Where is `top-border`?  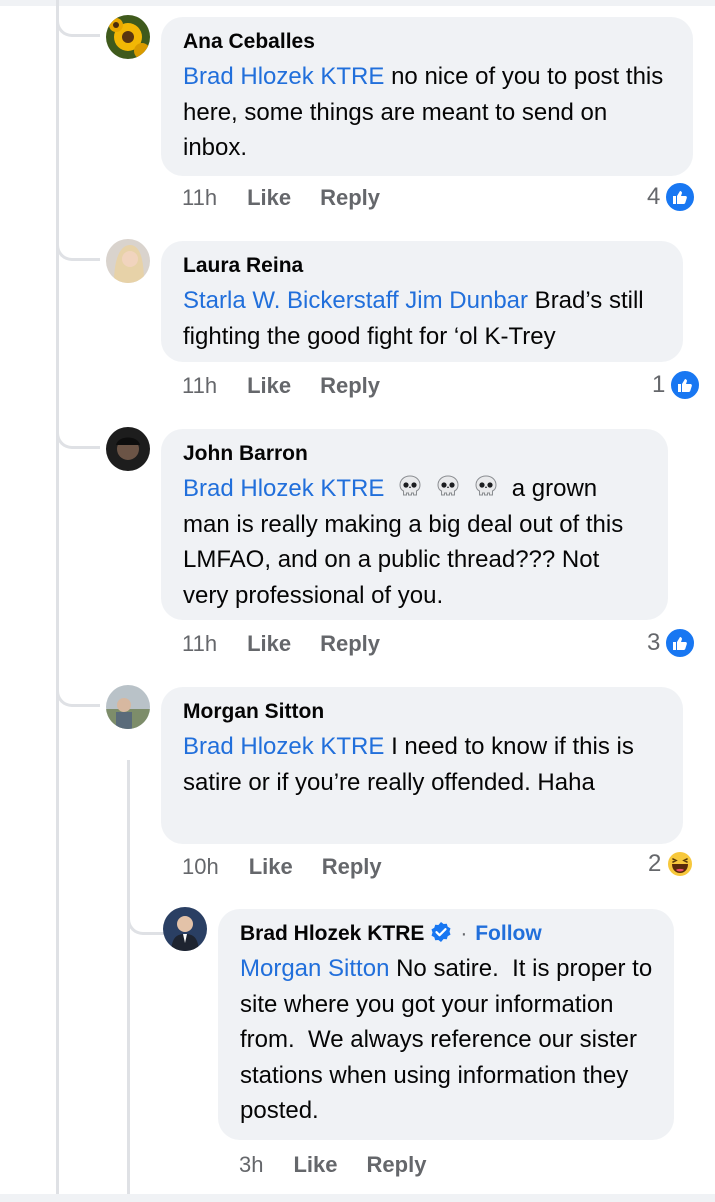
top-border is located at coordinates (357, 3).